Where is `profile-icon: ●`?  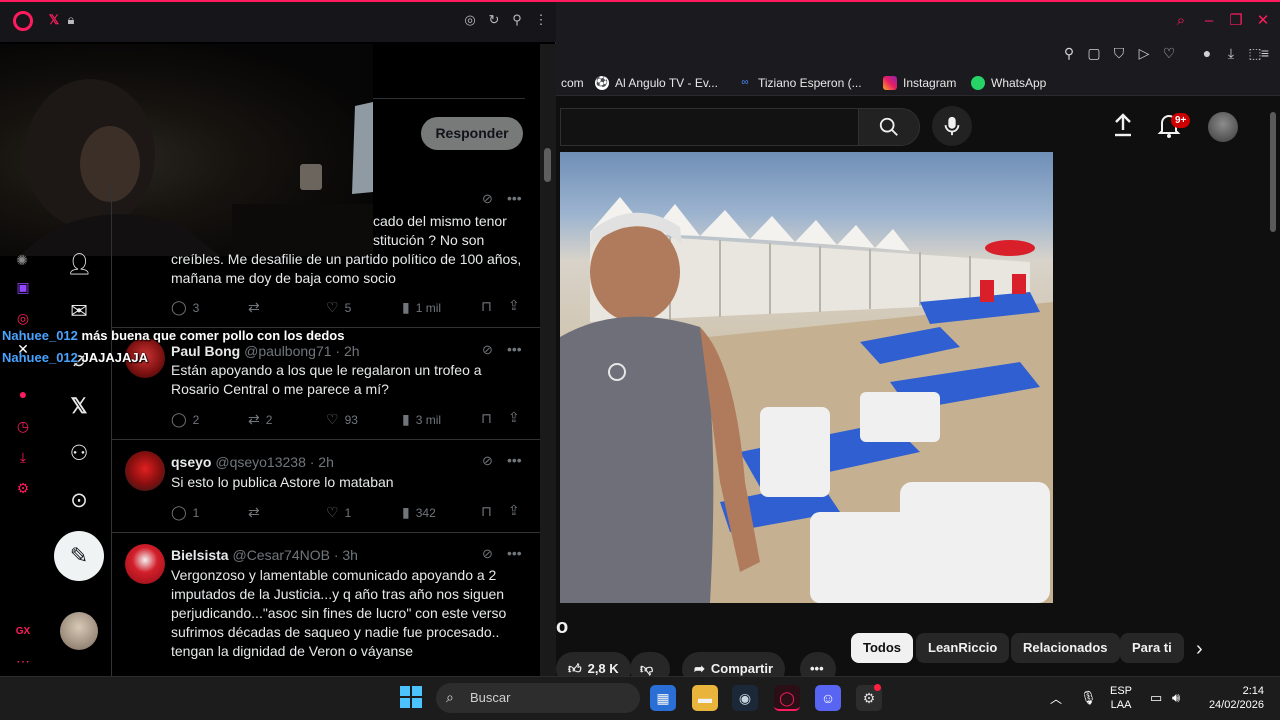 profile-icon: ● is located at coordinates (1207, 53).